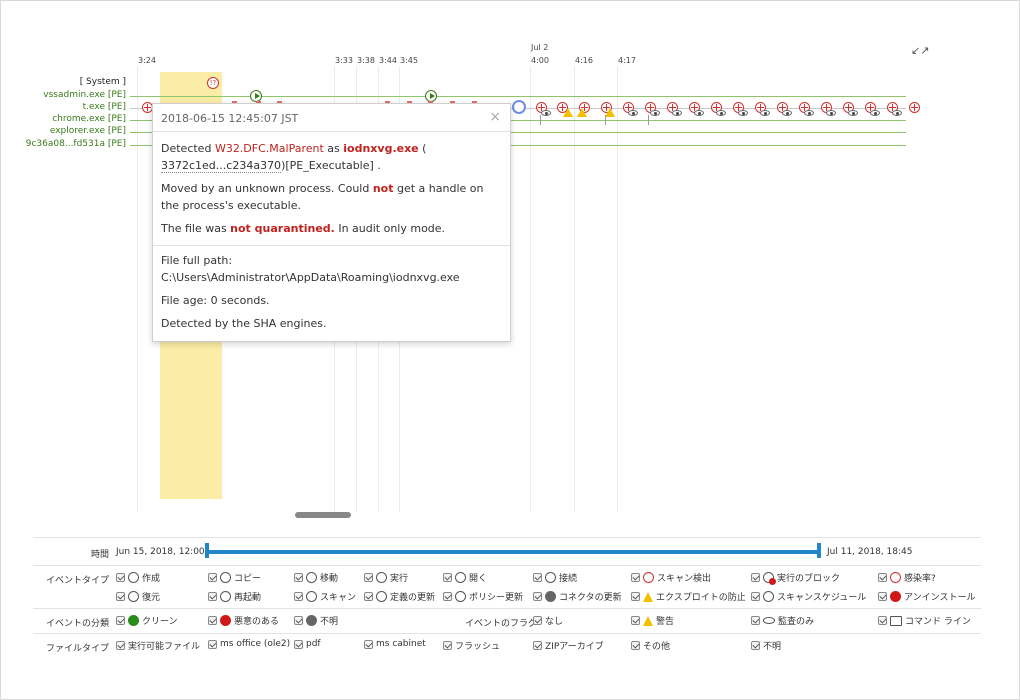 The width and height of the screenshot is (1020, 700). I want to click on filter-none: なし, so click(548, 620).